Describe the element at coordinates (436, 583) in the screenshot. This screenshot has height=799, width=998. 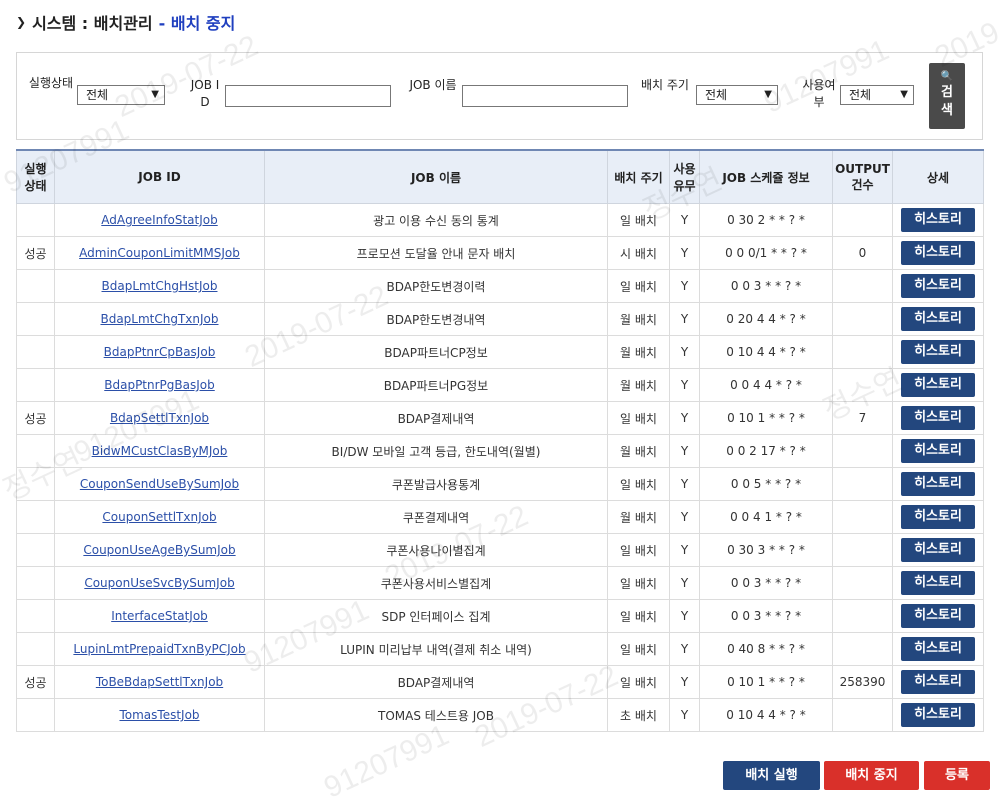
I see `jobname-cell: 쿠폰사용서비스별집계` at that location.